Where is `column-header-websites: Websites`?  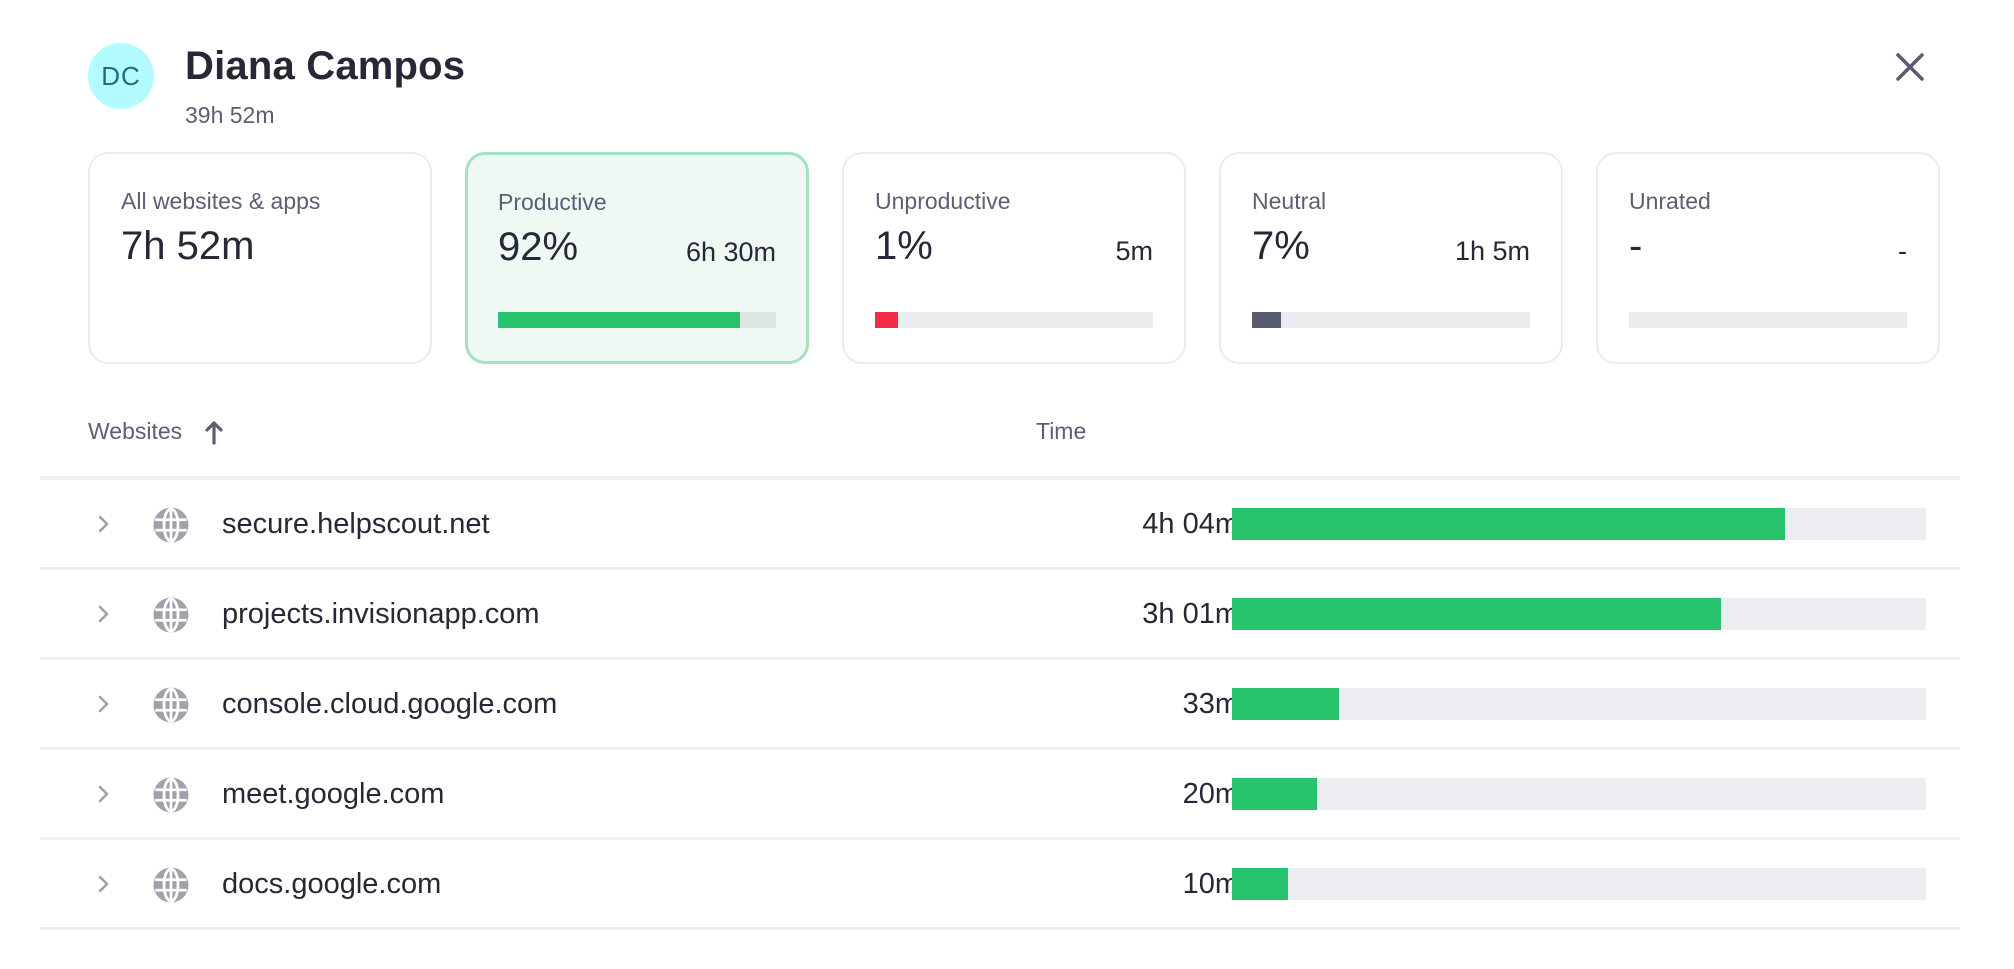
column-header-websites: Websites is located at coordinates (156, 431).